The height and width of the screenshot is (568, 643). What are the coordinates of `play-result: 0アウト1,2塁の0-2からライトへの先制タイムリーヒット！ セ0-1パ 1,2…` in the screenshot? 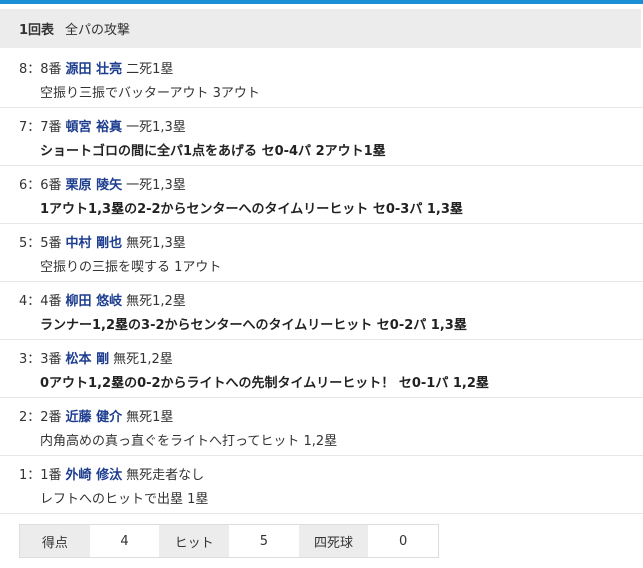 It's located at (264, 383).